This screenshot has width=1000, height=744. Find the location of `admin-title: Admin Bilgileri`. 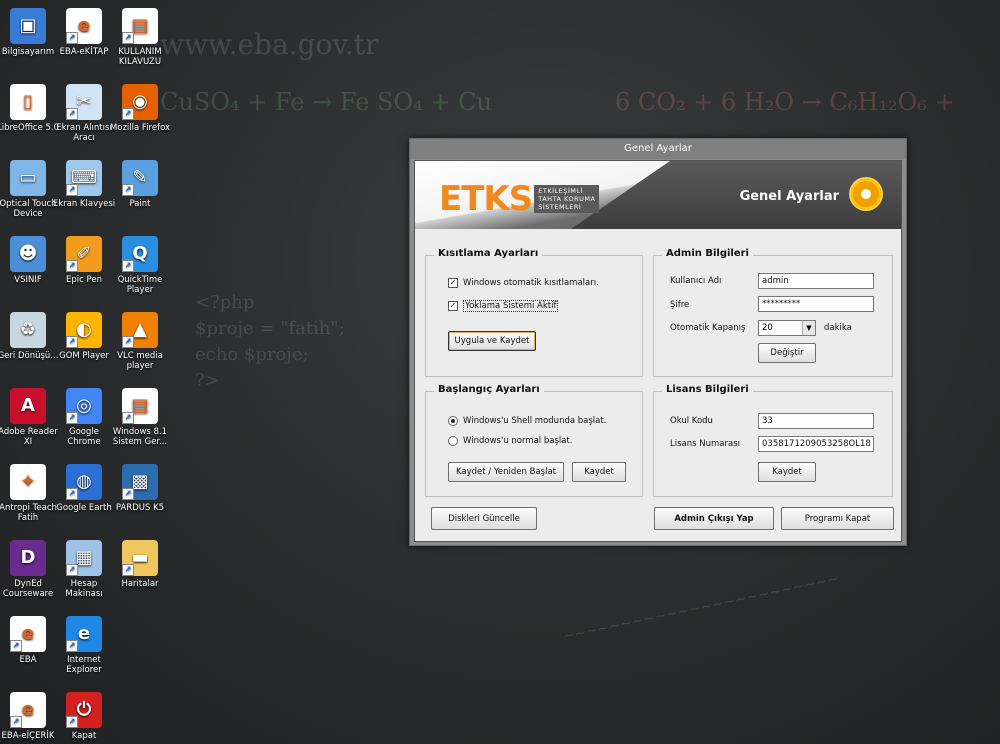

admin-title: Admin Bilgileri is located at coordinates (707, 253).